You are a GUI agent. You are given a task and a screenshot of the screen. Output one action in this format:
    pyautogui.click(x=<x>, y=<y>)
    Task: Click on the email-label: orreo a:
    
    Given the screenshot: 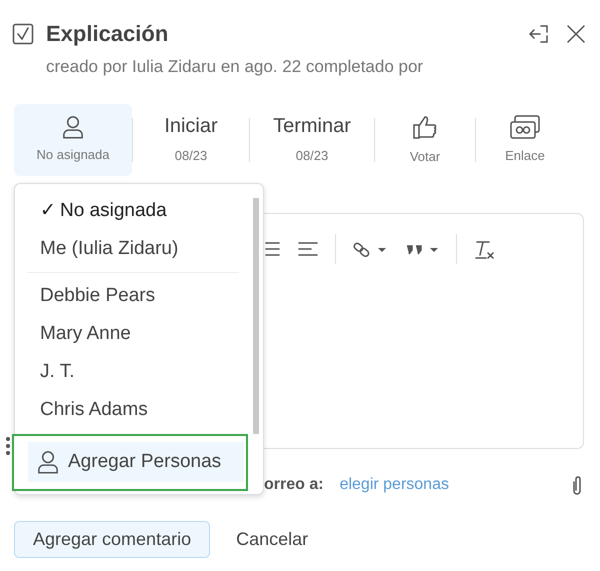 What is the action you would take?
    pyautogui.click(x=294, y=484)
    